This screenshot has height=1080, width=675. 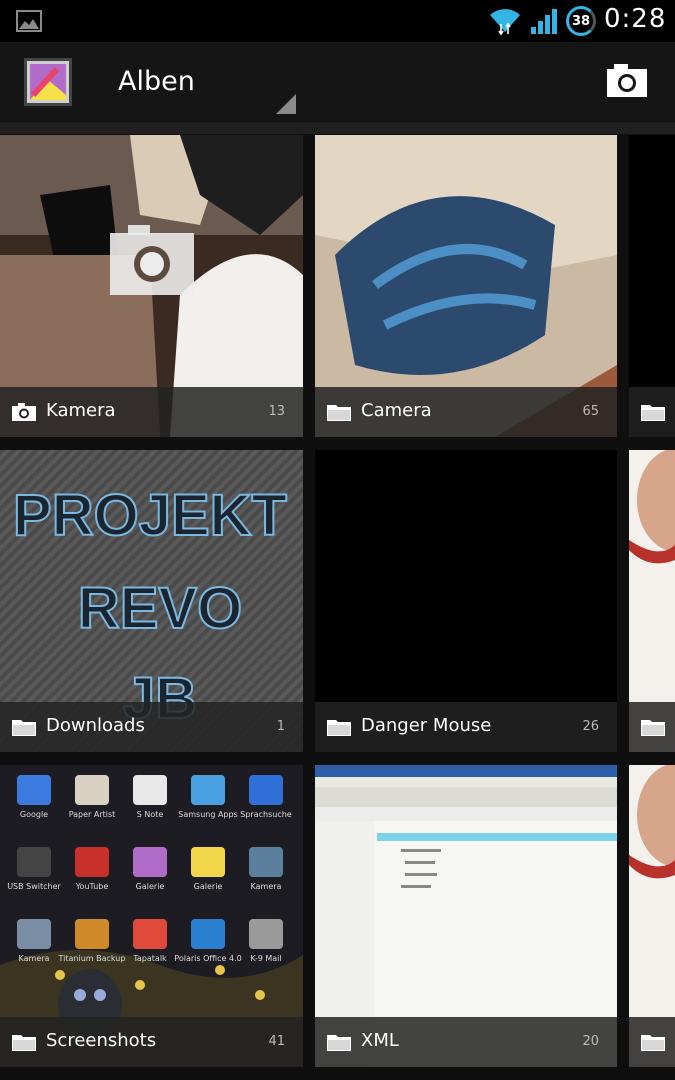 I want to click on album-count: 13, so click(x=276, y=411).